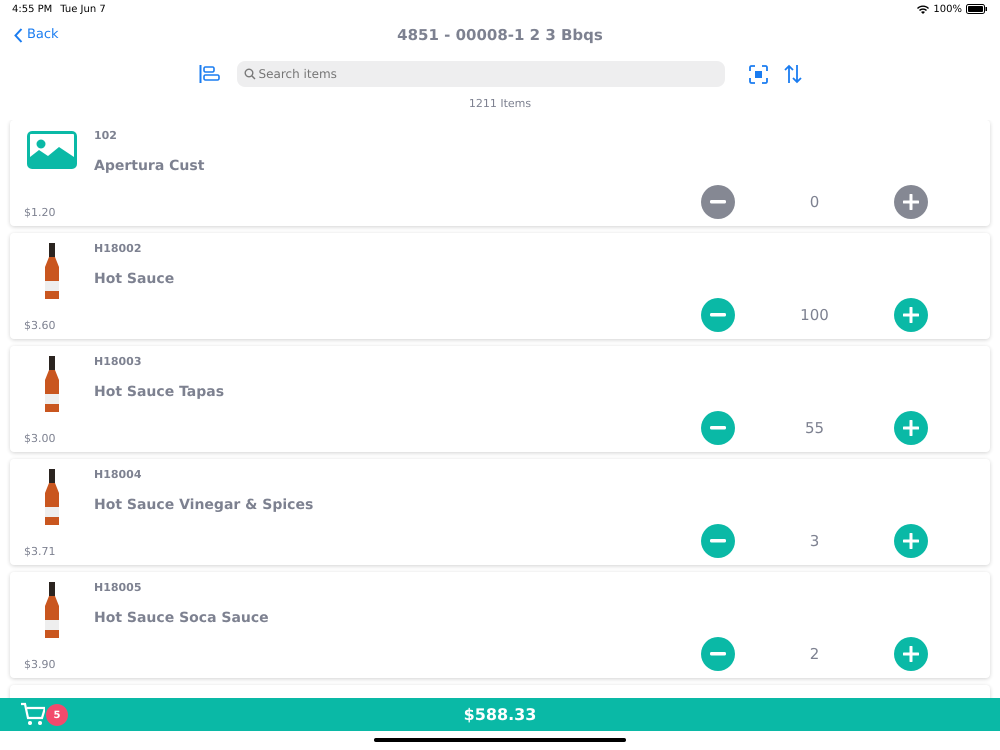 The height and width of the screenshot is (750, 1000). I want to click on cart-count-badge: 5, so click(57, 715).